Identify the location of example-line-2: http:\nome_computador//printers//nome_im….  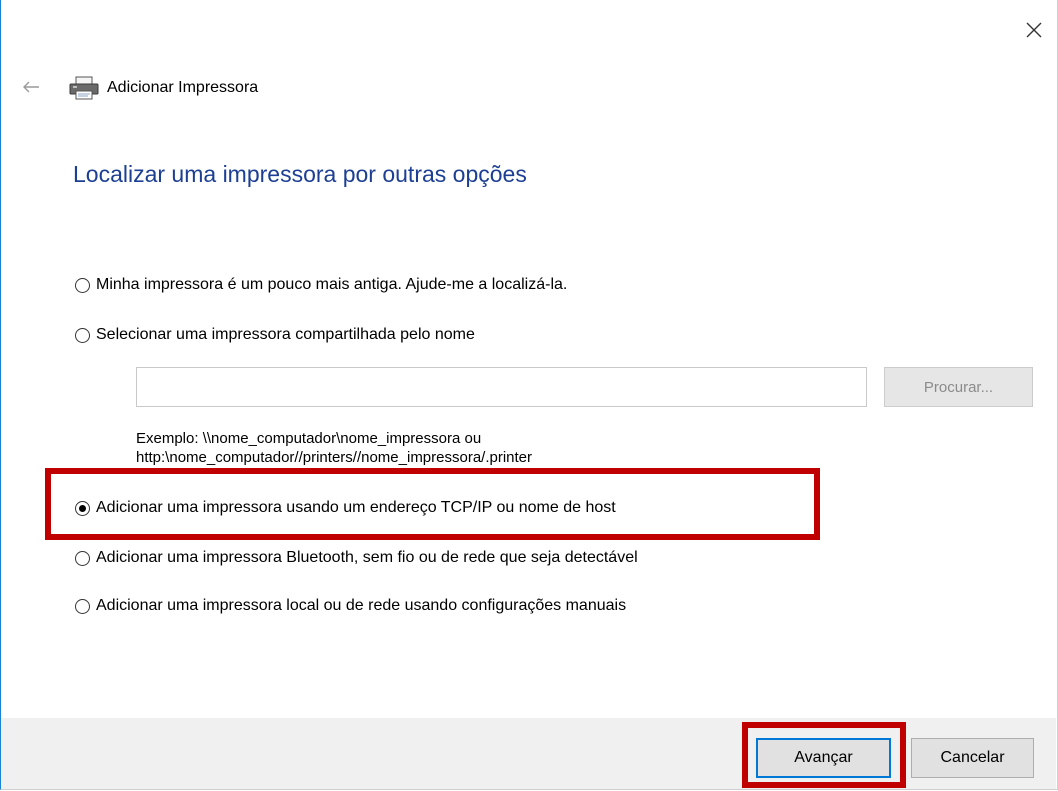
(334, 457).